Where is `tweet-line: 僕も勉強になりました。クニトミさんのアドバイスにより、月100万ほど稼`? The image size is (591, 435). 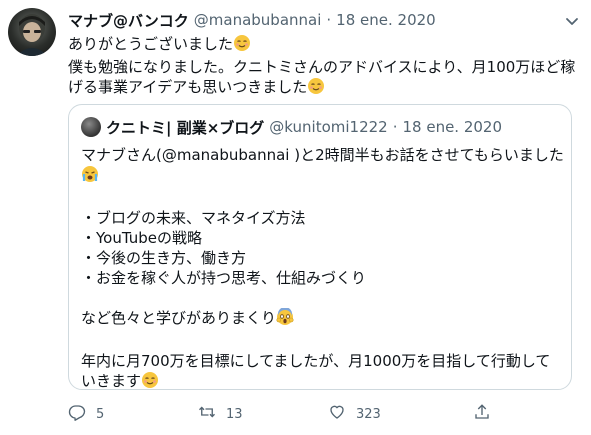
tweet-line: 僕も勉強になりました。クニトミさんのアドバイスにより、月100万ほど稼 is located at coordinates (322, 67).